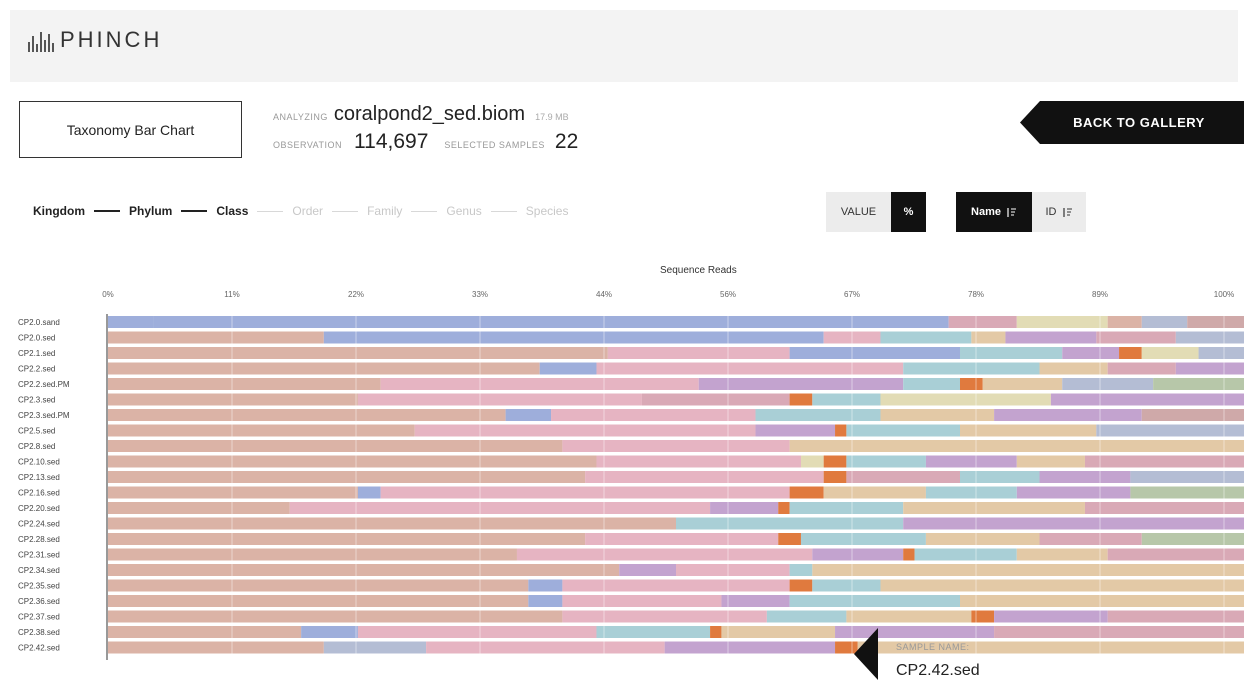  Describe the element at coordinates (39, 555) in the screenshot. I see `sample-label: CP2.31.sed` at that location.